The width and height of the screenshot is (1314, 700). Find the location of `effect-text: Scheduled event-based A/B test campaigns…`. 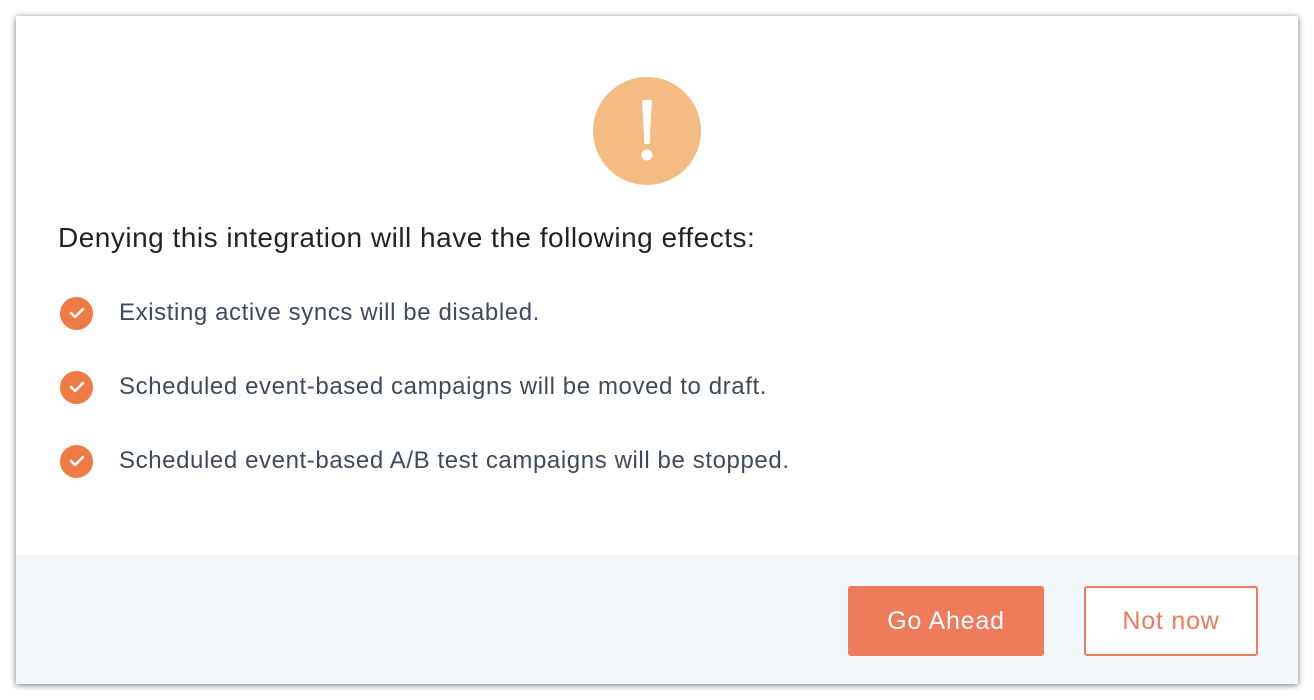

effect-text: Scheduled event-based A/B test campaigns… is located at coordinates (454, 460).